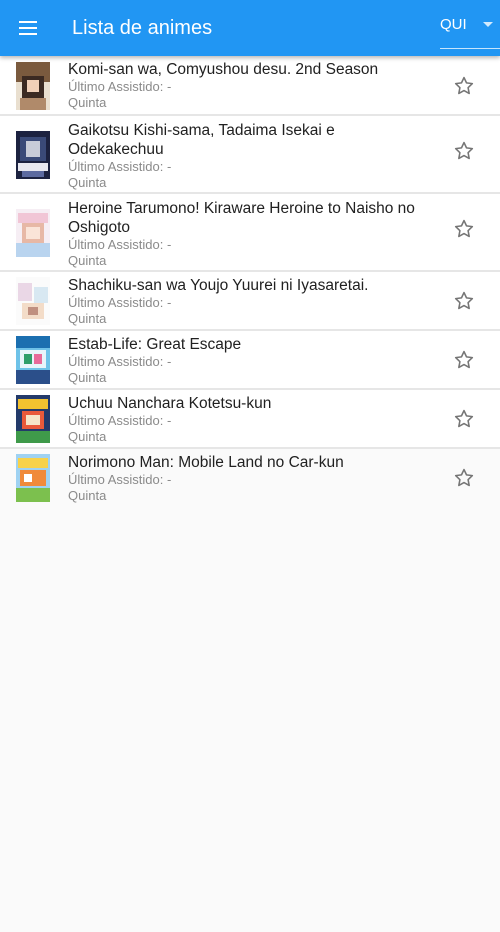  I want to click on anime-title: Estab-Life: Great Escape, so click(155, 344).